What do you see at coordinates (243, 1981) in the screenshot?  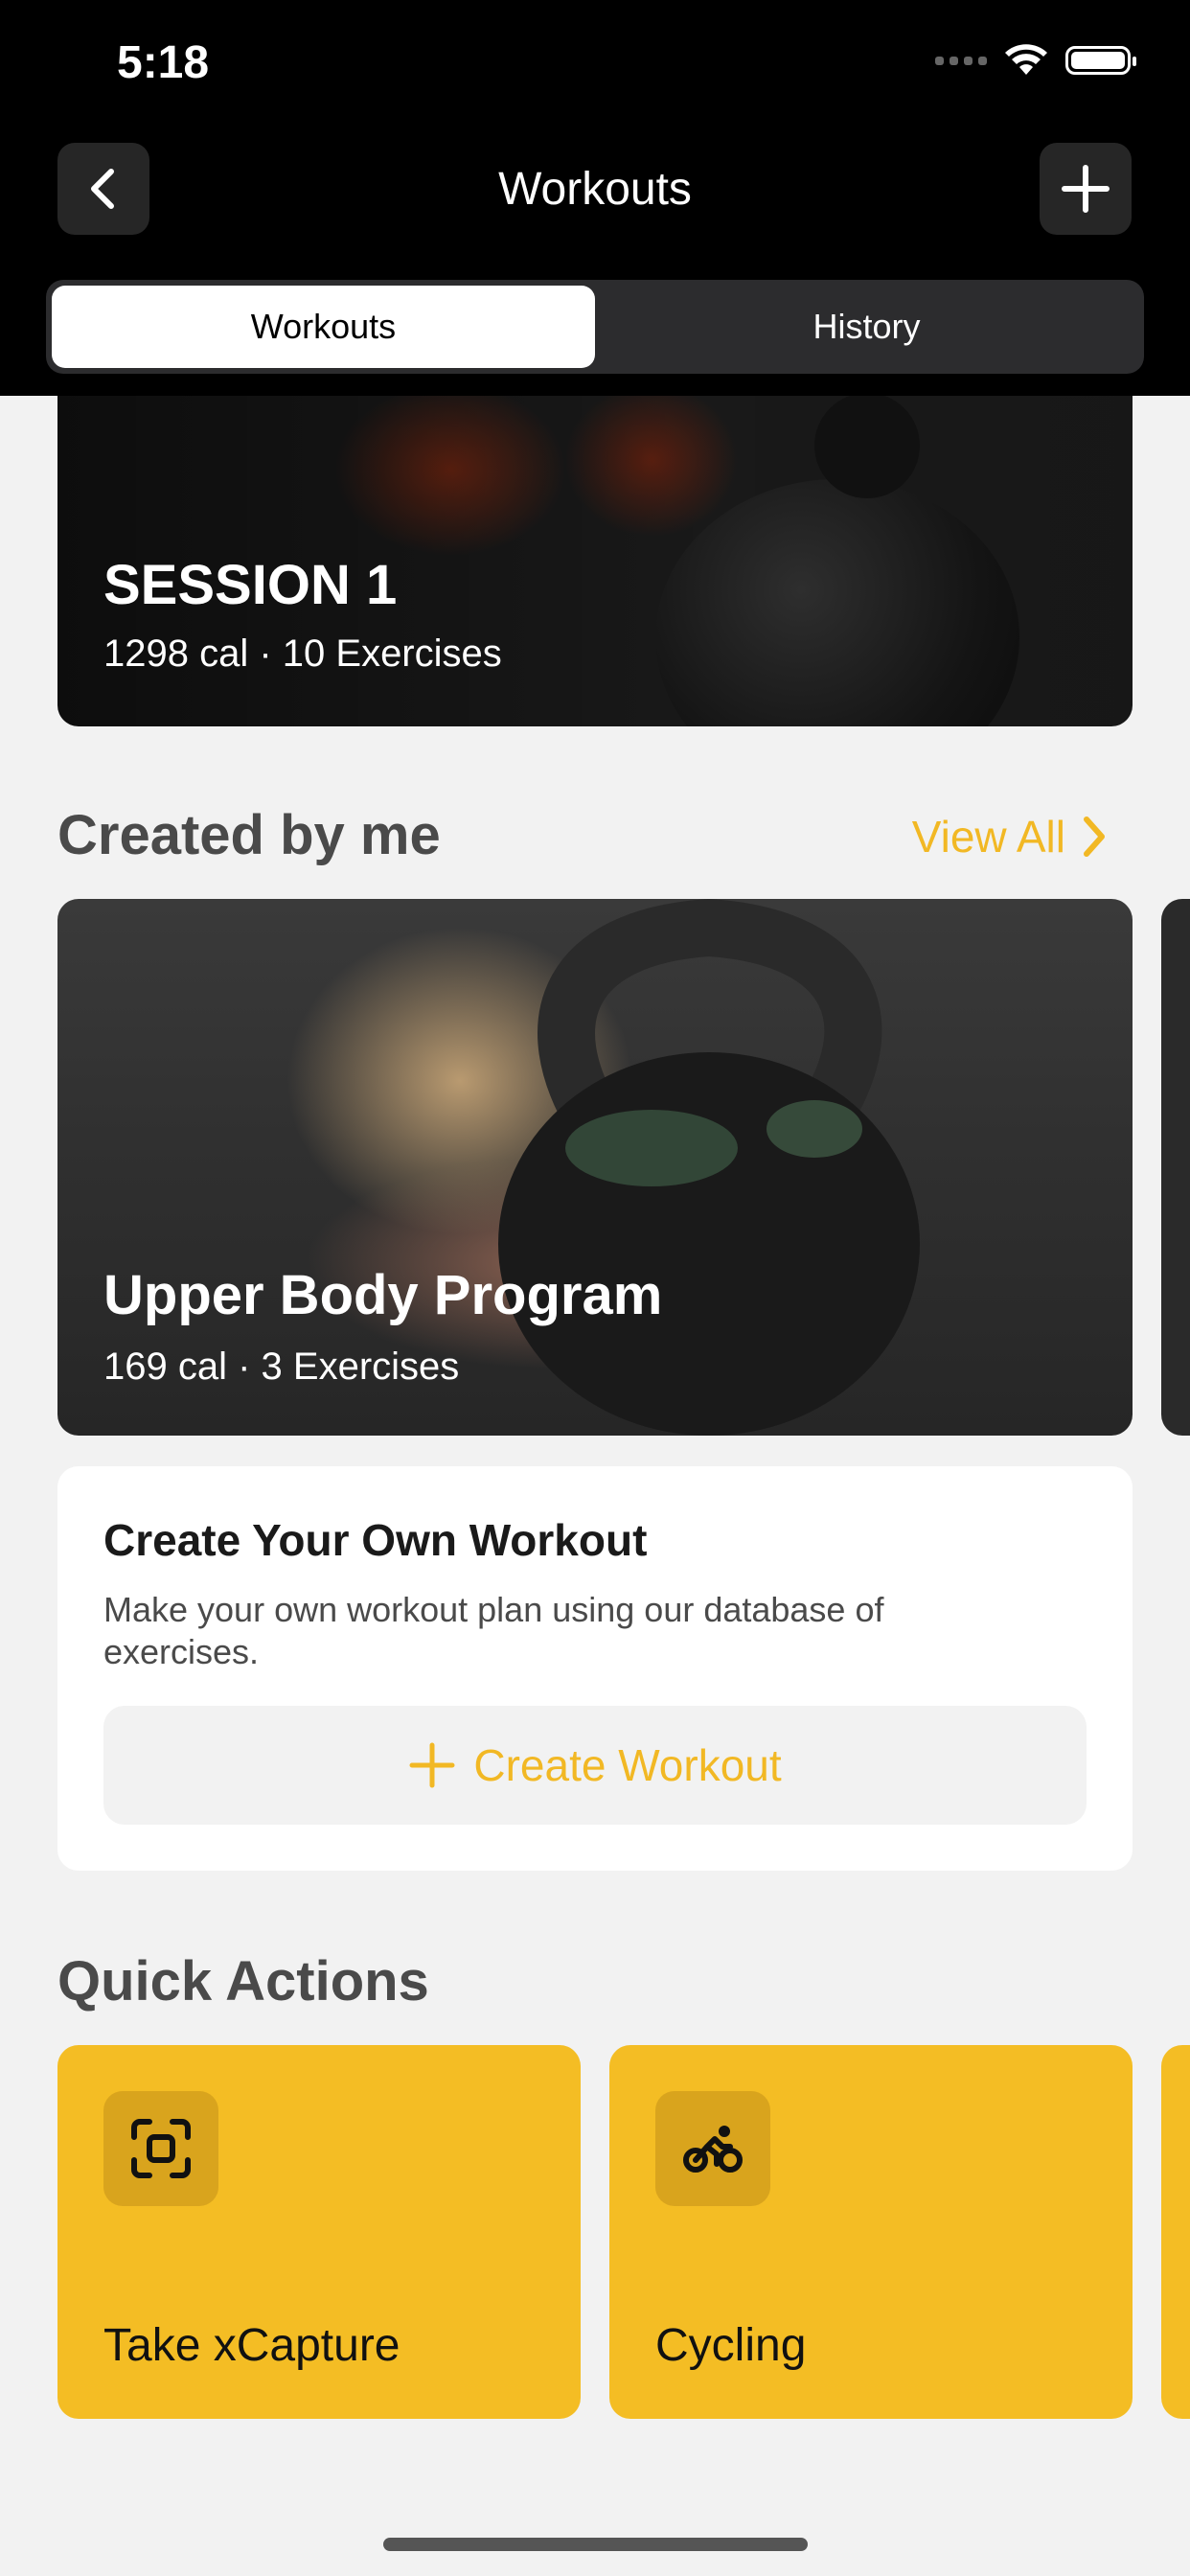 I see `section-title-quick-actions: Quick Actions` at bounding box center [243, 1981].